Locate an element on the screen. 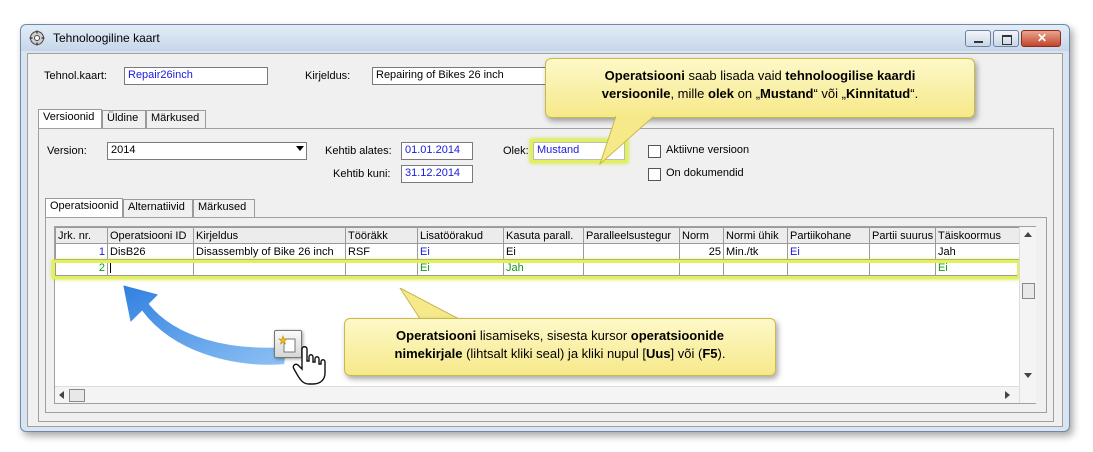 The width and height of the screenshot is (1093, 452). close-button: ✕ is located at coordinates (1041, 38).